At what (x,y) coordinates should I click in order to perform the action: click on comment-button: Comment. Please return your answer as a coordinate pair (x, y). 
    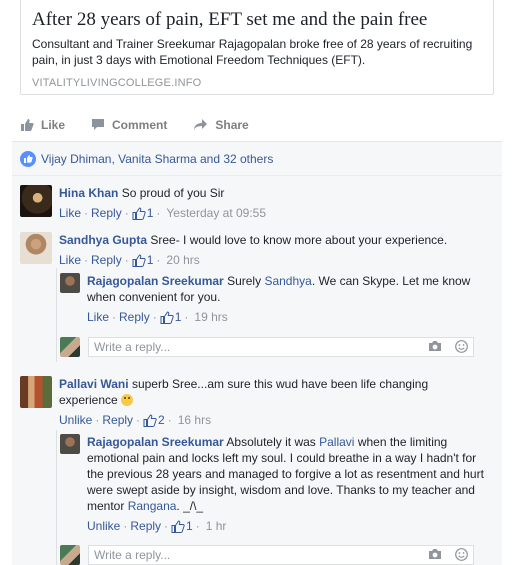
    Looking at the image, I should click on (129, 125).